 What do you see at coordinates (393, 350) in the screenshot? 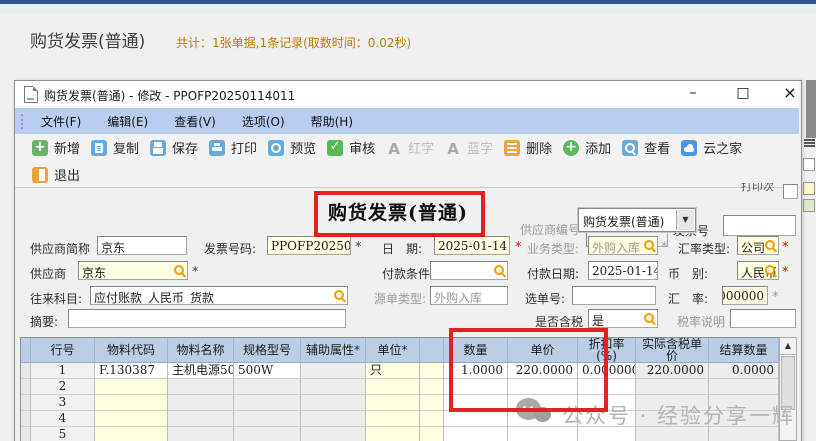
I see `column-header: 单位*` at bounding box center [393, 350].